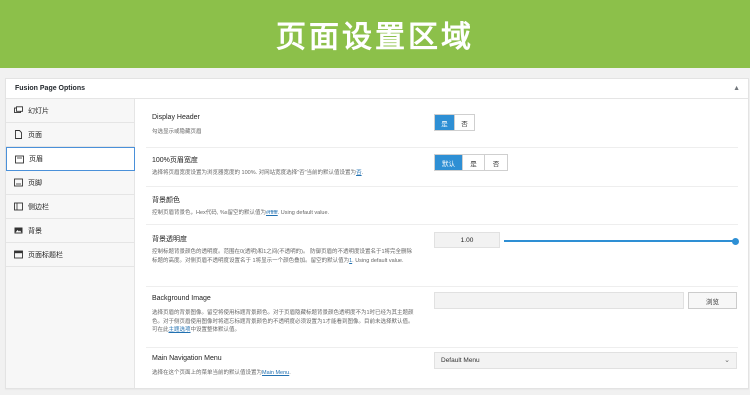 This screenshot has width=750, height=395. I want to click on display-header-no-button: 否, so click(464, 122).